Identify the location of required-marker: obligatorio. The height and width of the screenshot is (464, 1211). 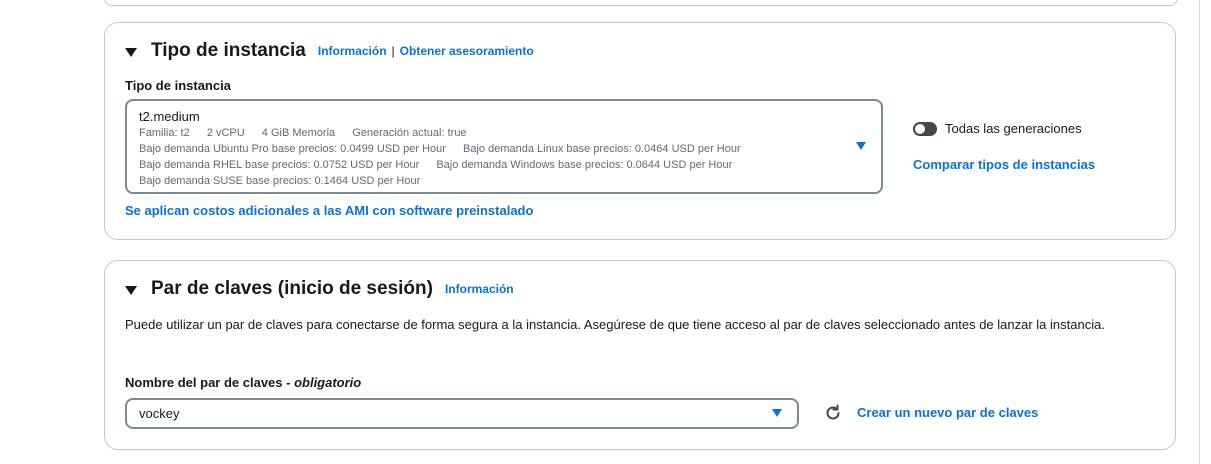
(328, 382).